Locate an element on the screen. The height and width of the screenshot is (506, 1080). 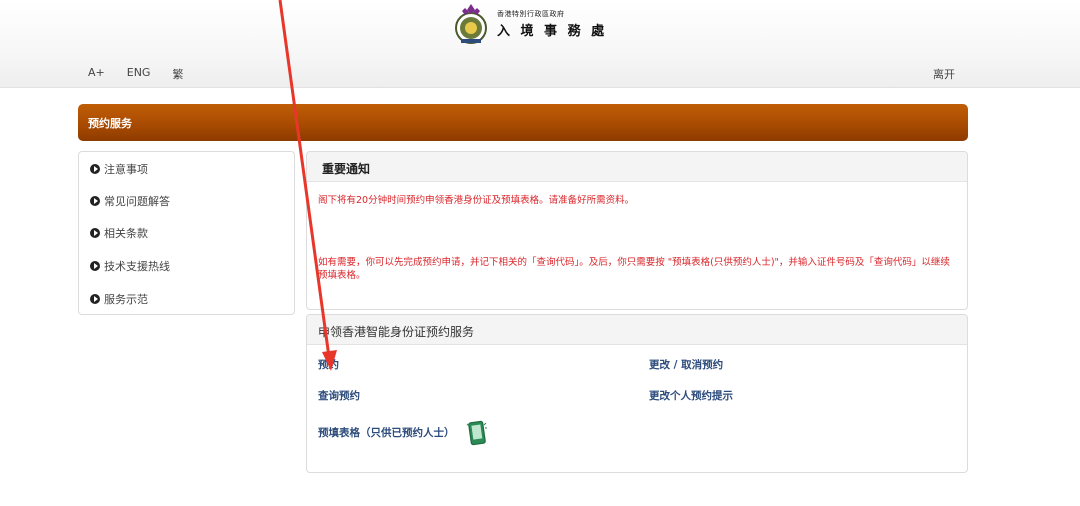
sidebar-item-label: 服务示范 is located at coordinates (126, 299).